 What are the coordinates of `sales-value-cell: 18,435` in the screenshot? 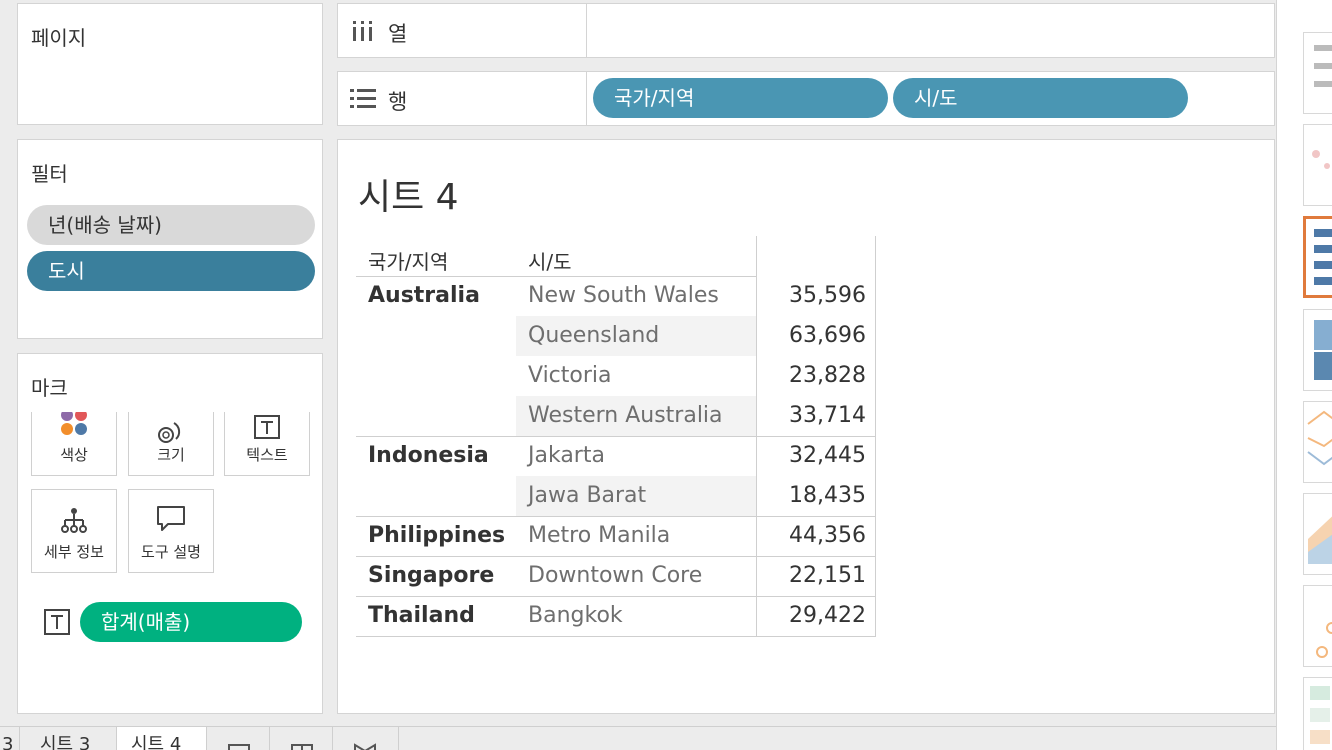 It's located at (812, 496).